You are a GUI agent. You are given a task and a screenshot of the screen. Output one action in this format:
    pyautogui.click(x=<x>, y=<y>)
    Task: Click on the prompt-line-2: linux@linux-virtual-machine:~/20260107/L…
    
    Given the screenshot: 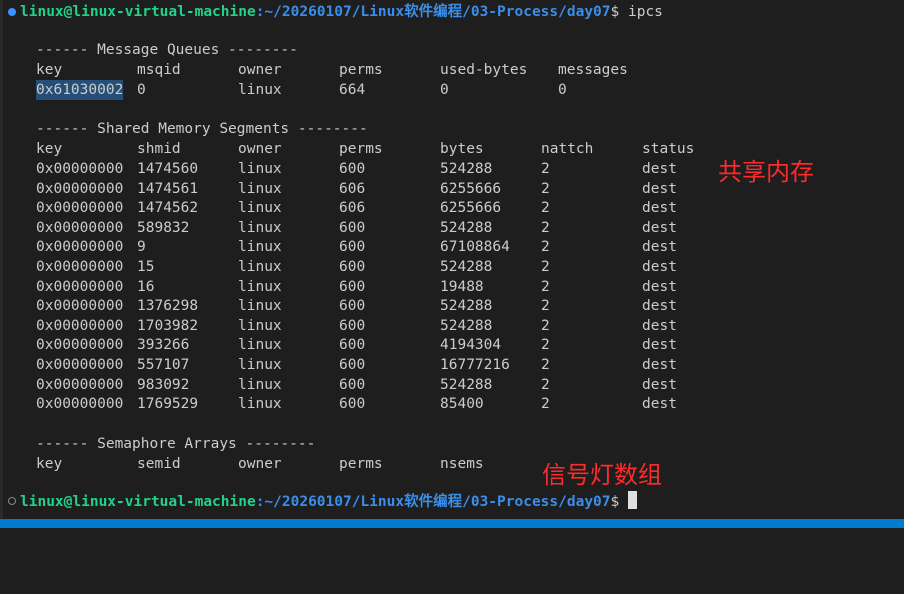 What is the action you would take?
    pyautogui.click(x=328, y=501)
    